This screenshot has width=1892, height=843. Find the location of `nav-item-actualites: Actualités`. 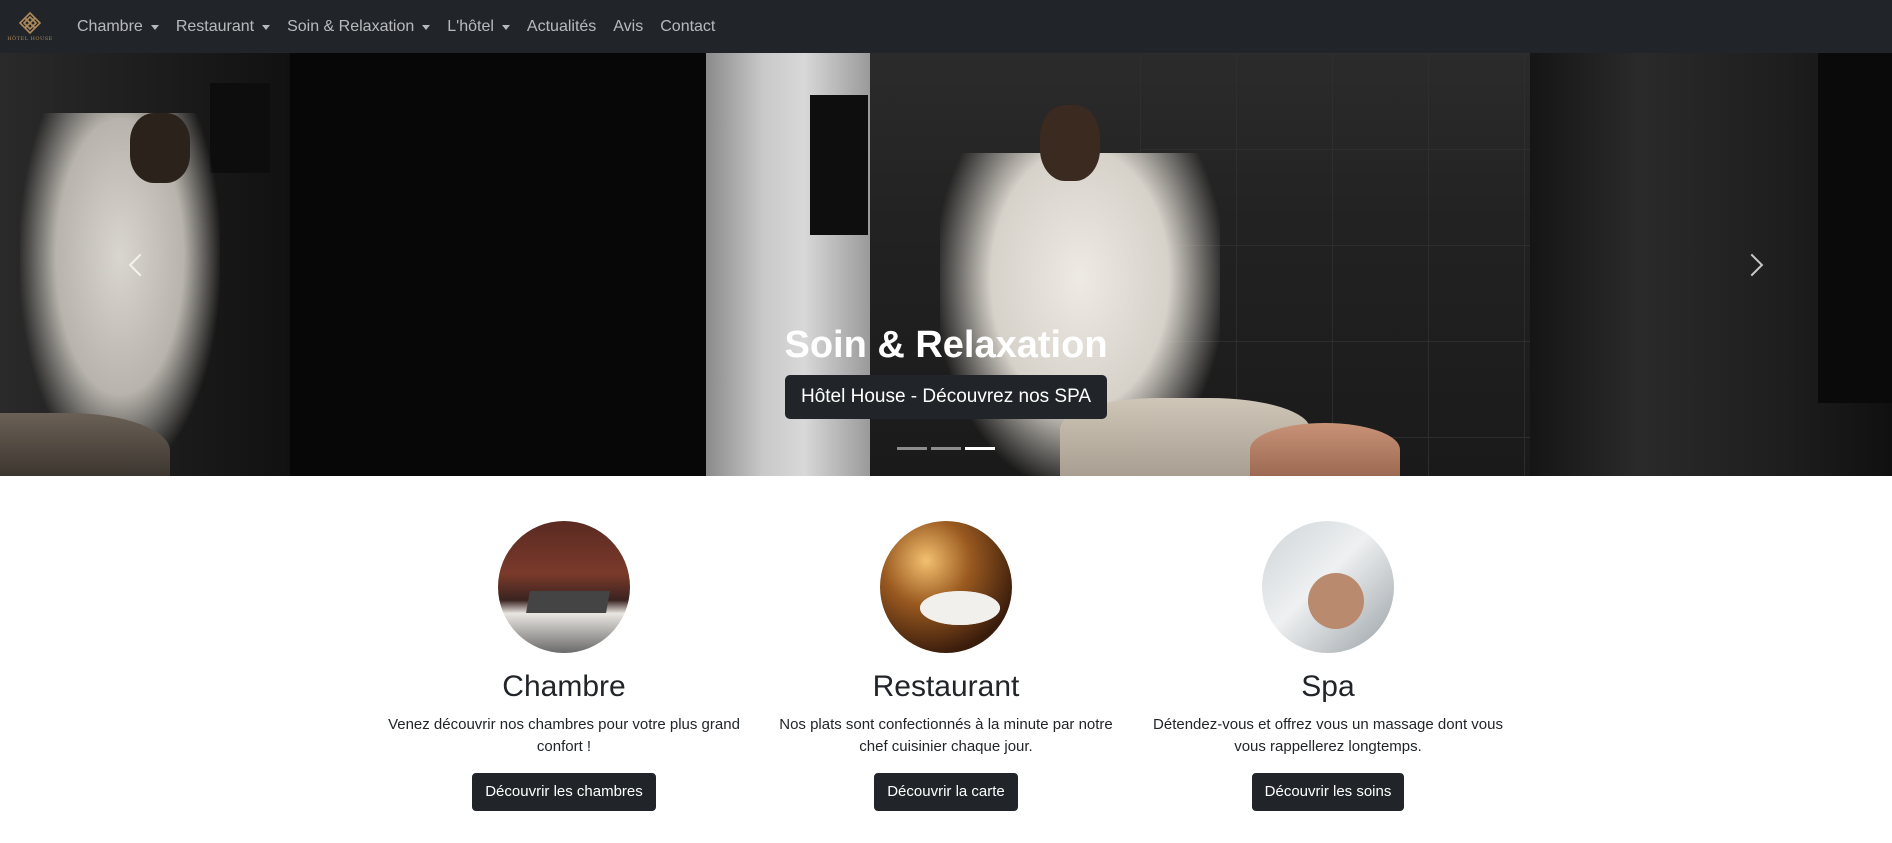

nav-item-actualites: Actualités is located at coordinates (561, 27).